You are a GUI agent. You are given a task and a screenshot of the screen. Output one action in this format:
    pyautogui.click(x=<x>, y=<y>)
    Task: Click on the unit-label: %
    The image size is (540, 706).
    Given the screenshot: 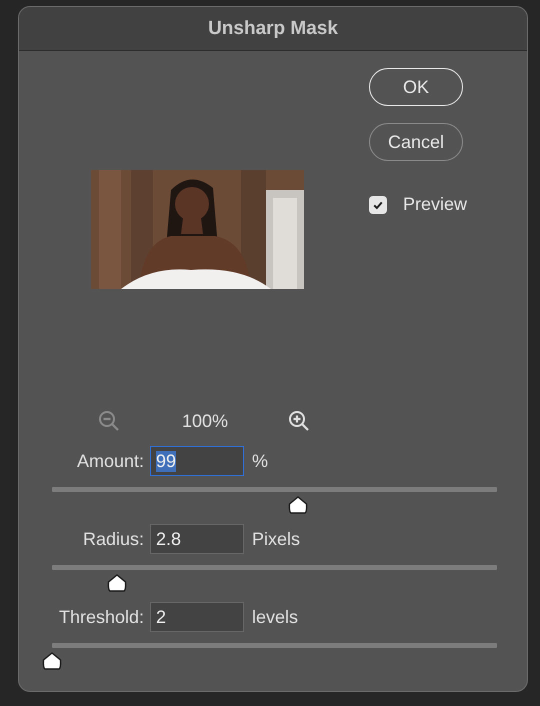 What is the action you would take?
    pyautogui.click(x=260, y=461)
    